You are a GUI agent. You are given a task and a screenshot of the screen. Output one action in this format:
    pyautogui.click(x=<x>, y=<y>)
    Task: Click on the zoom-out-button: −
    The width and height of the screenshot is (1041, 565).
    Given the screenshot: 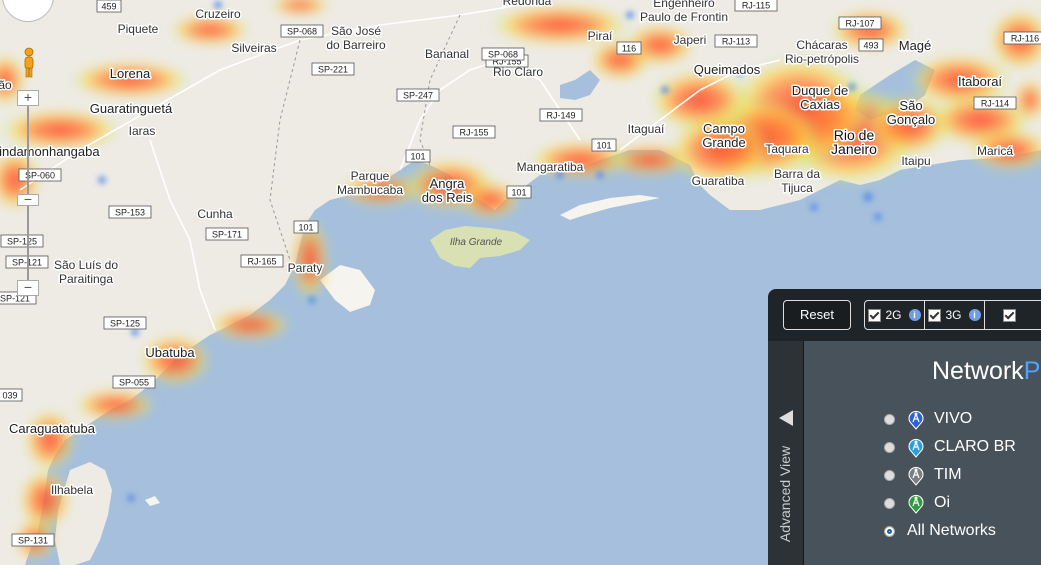 What is the action you would take?
    pyautogui.click(x=28, y=288)
    